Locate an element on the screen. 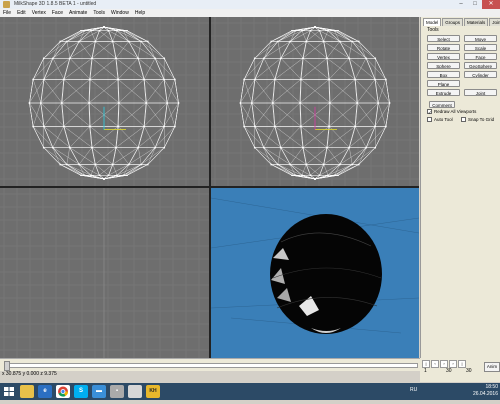 Image resolution: width=500 pixels, height=404 pixels. milkshape-icon is located at coordinates (135, 391).